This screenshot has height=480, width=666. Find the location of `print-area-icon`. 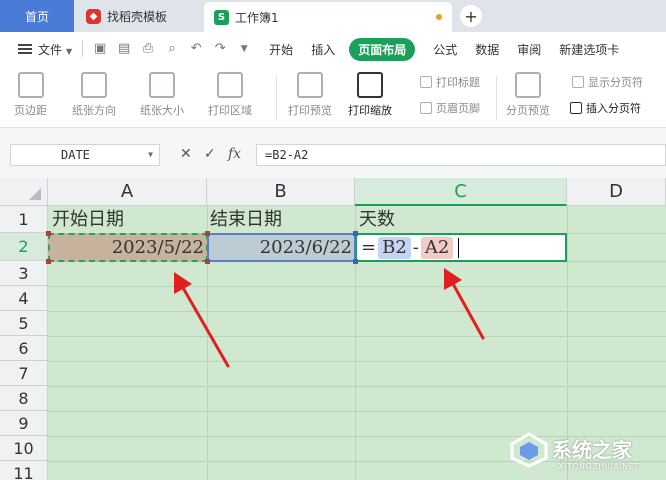

print-area-icon is located at coordinates (230, 85).